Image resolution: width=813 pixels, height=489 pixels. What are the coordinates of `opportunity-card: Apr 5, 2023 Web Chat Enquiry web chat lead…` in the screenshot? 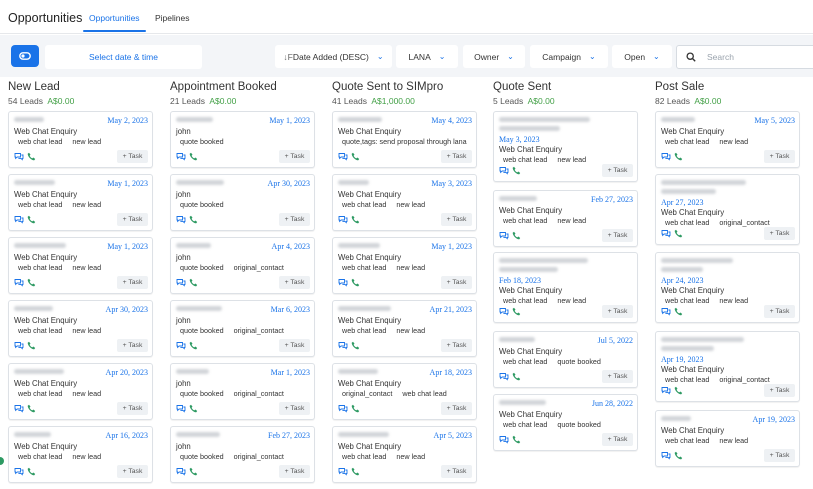 It's located at (404, 454).